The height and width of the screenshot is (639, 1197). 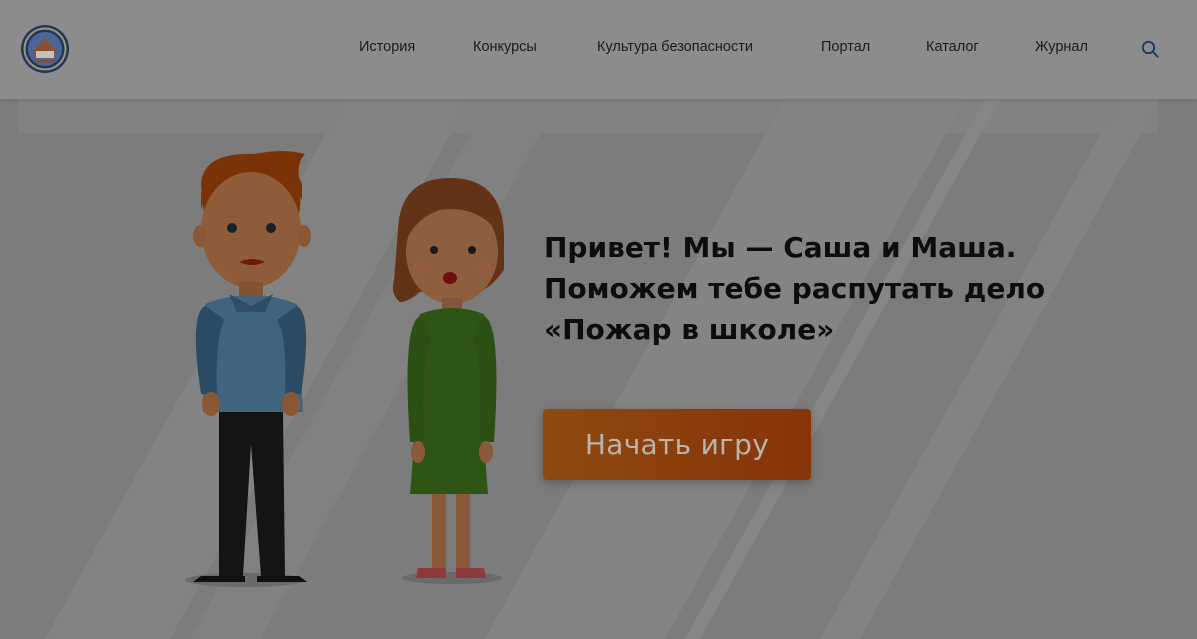 What do you see at coordinates (387, 47) in the screenshot?
I see `nav-item-history: История` at bounding box center [387, 47].